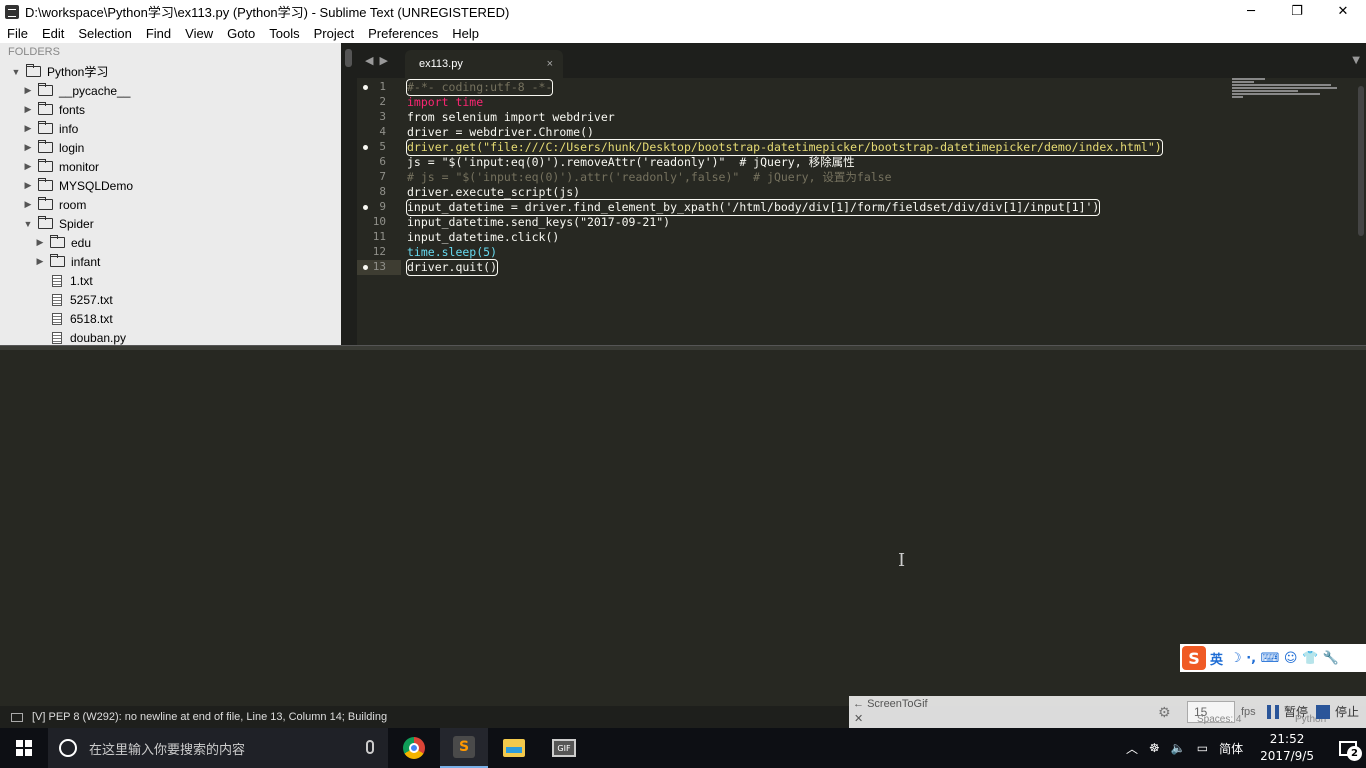 This screenshot has height=768, width=1366. What do you see at coordinates (484, 64) in the screenshot?
I see `tab-ex113: ex113.py ×` at bounding box center [484, 64].